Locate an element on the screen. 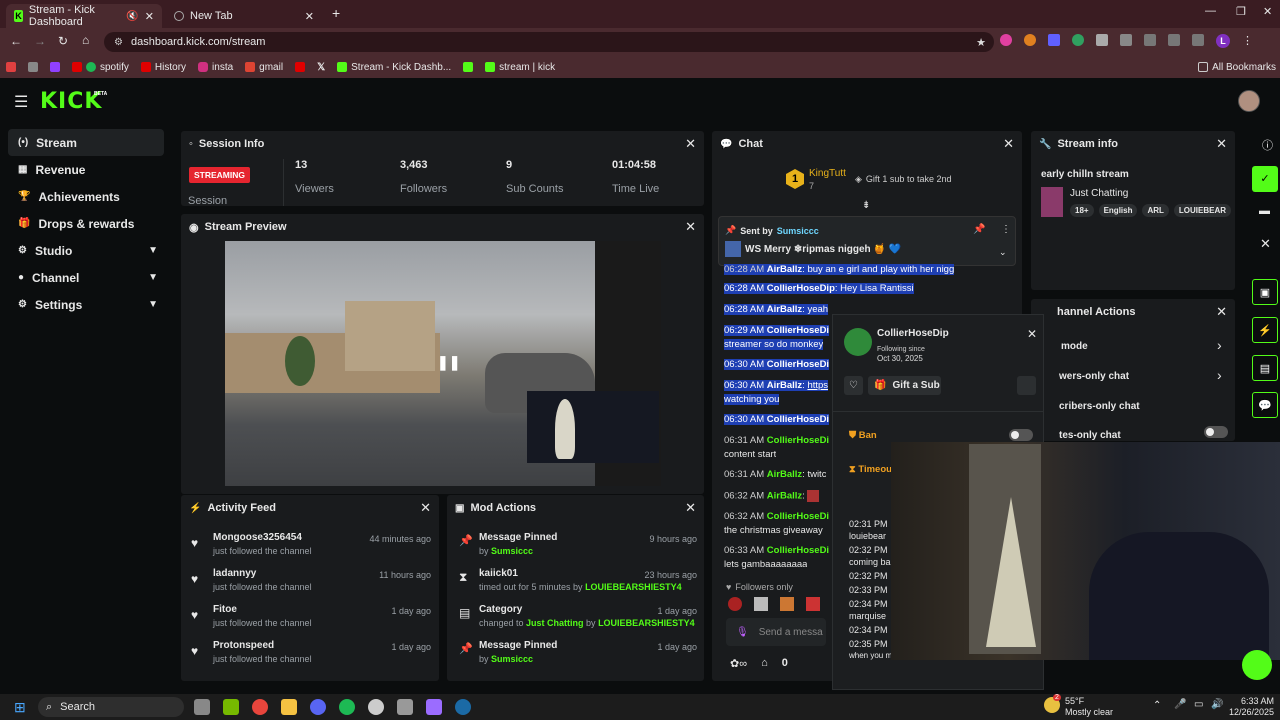 The height and width of the screenshot is (720, 1280). sidebar-item-achievements: 🏆 Achievements is located at coordinates (86, 196).